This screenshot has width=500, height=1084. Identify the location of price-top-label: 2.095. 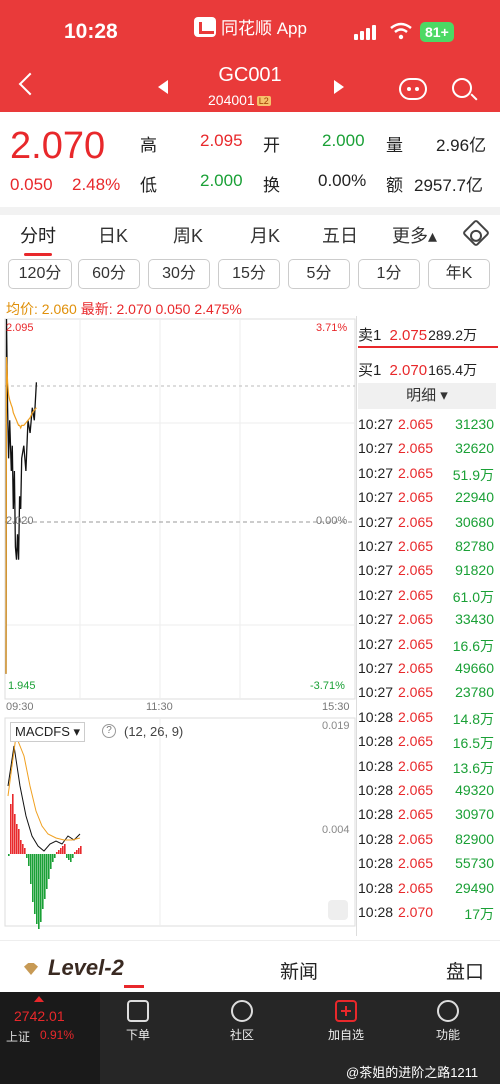
(20, 328).